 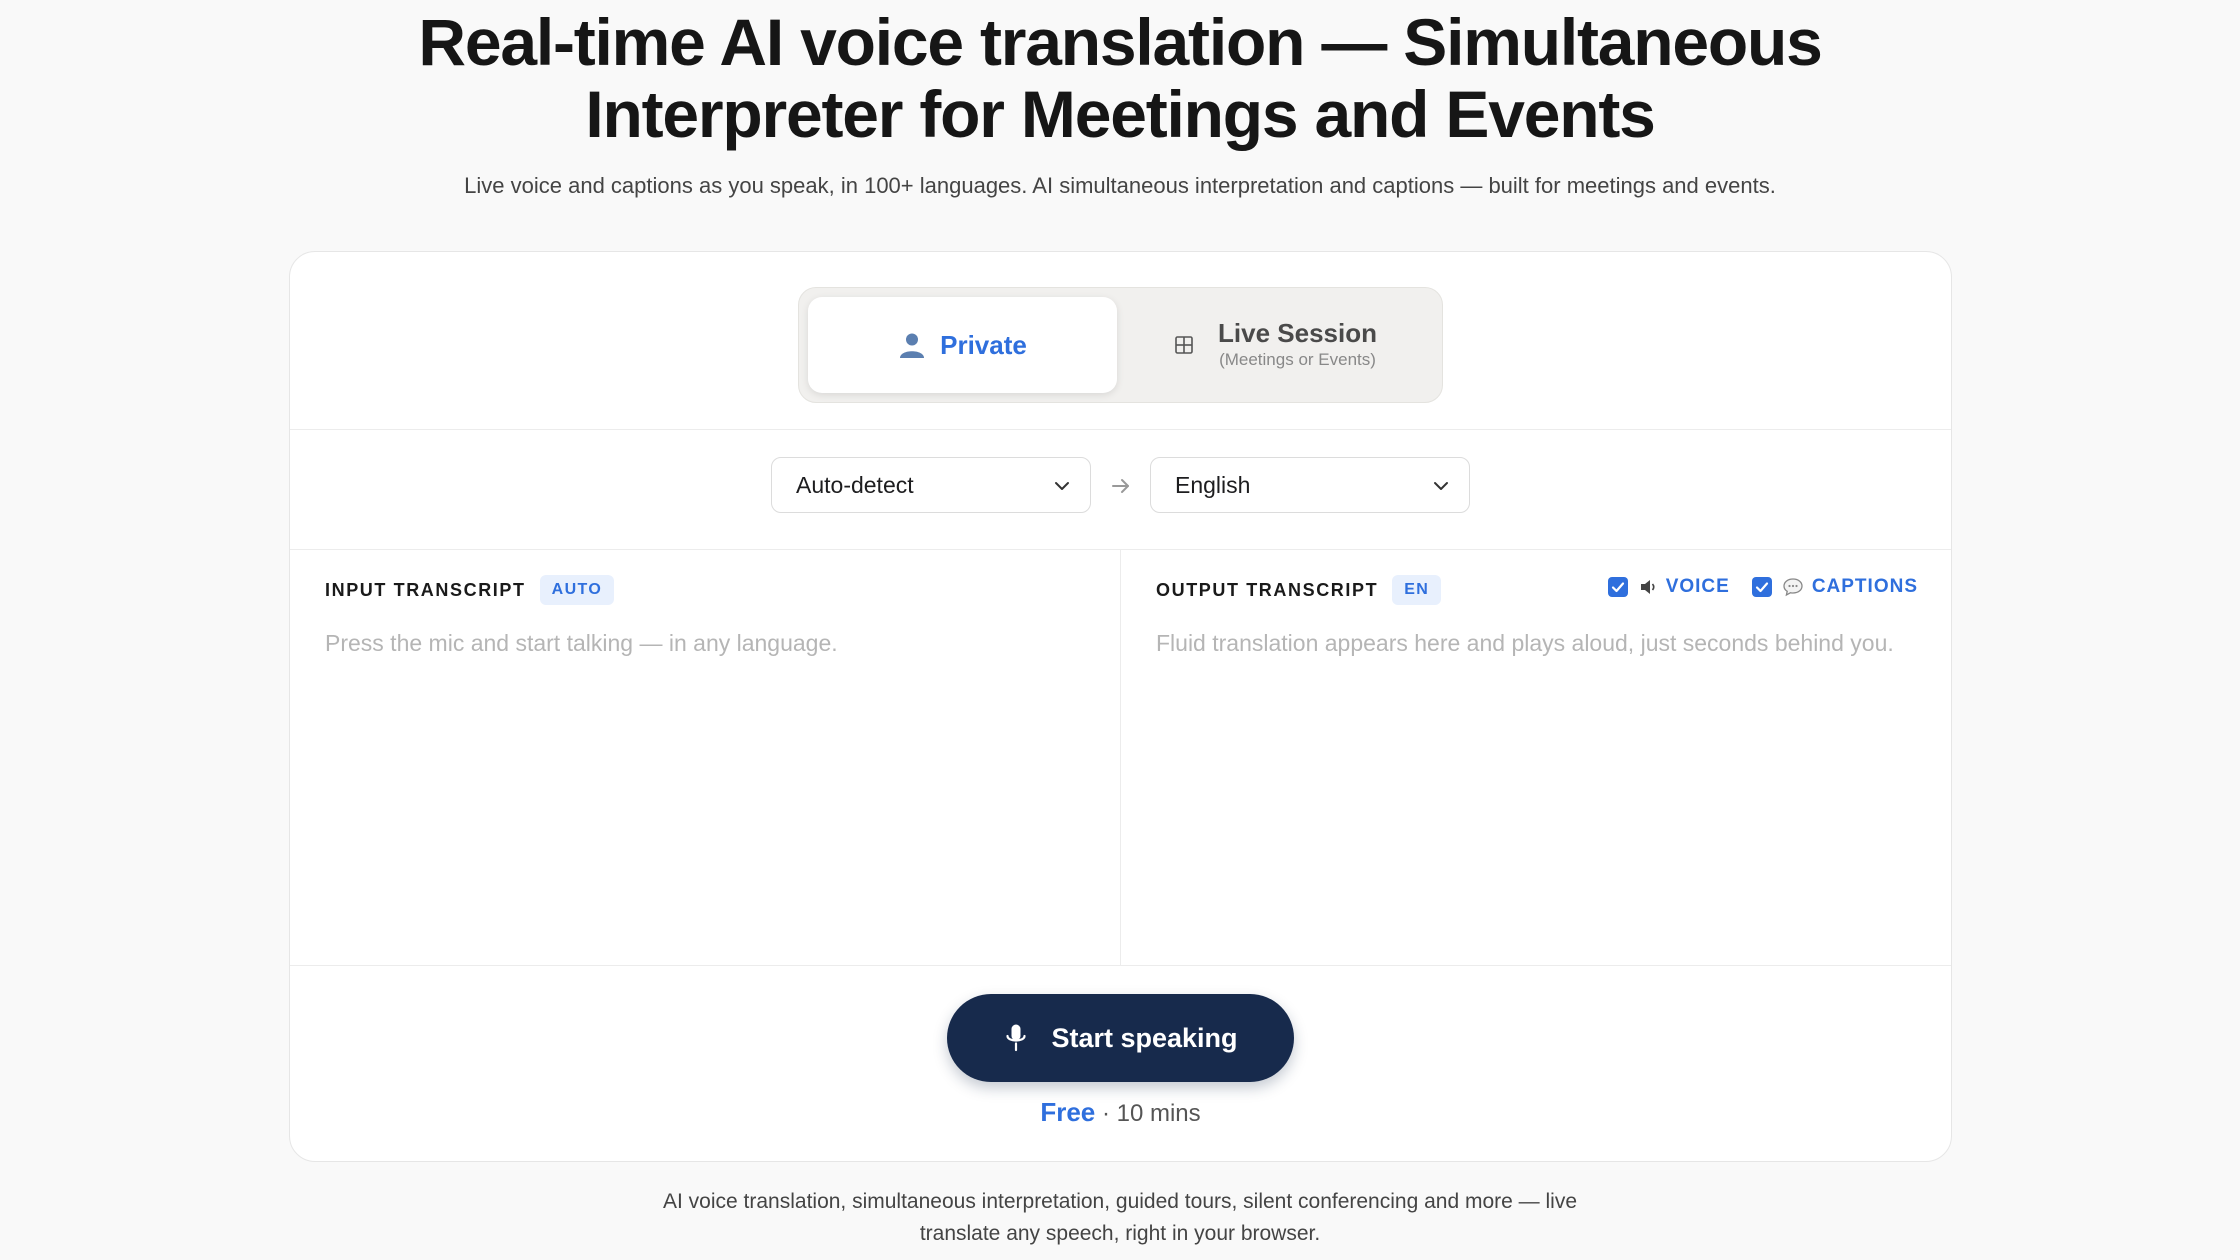 I want to click on voice-label: VOICE, so click(x=1697, y=586).